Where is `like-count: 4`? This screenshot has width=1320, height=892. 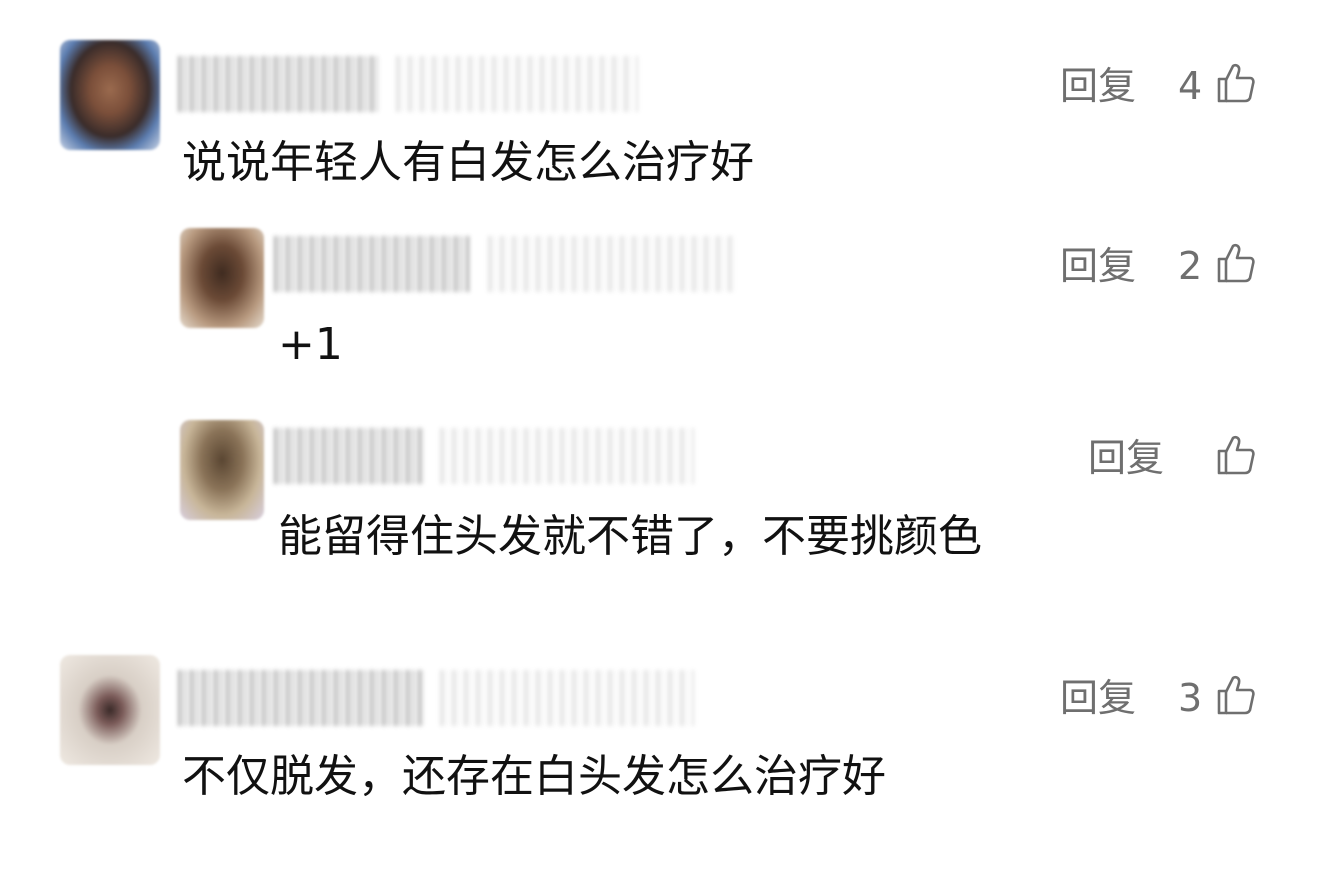 like-count: 4 is located at coordinates (1190, 86).